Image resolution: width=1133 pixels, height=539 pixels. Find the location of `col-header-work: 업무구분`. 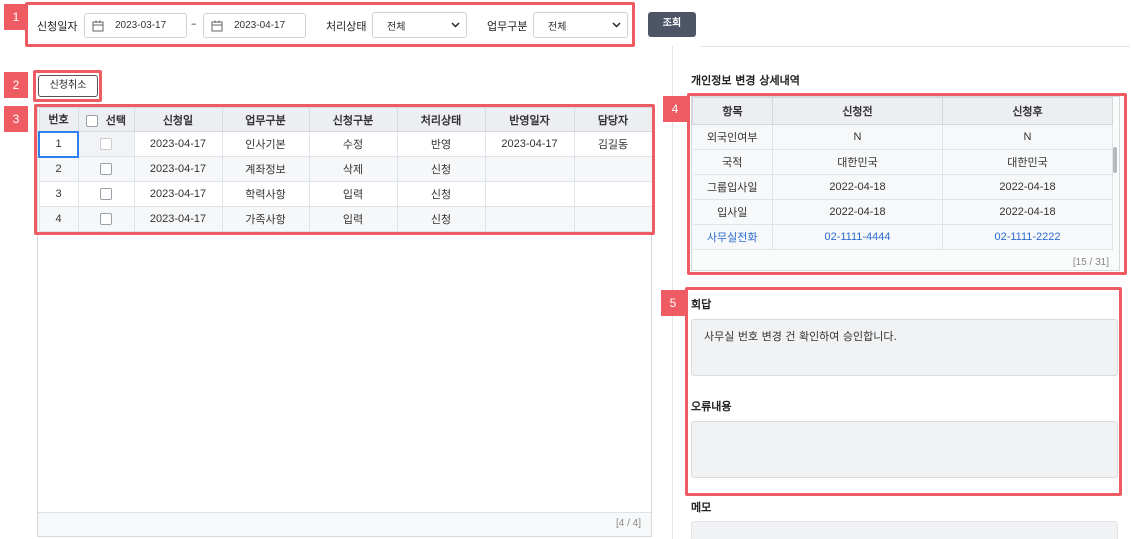

col-header-work: 업무구분 is located at coordinates (265, 119).